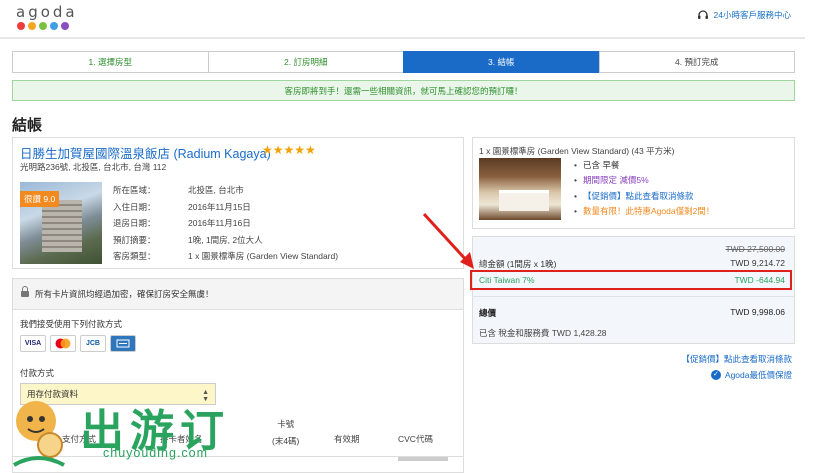  What do you see at coordinates (93, 167) in the screenshot?
I see `hotel-address: 光明路236號, 北投區, 台北市, 台灣 112` at bounding box center [93, 167].